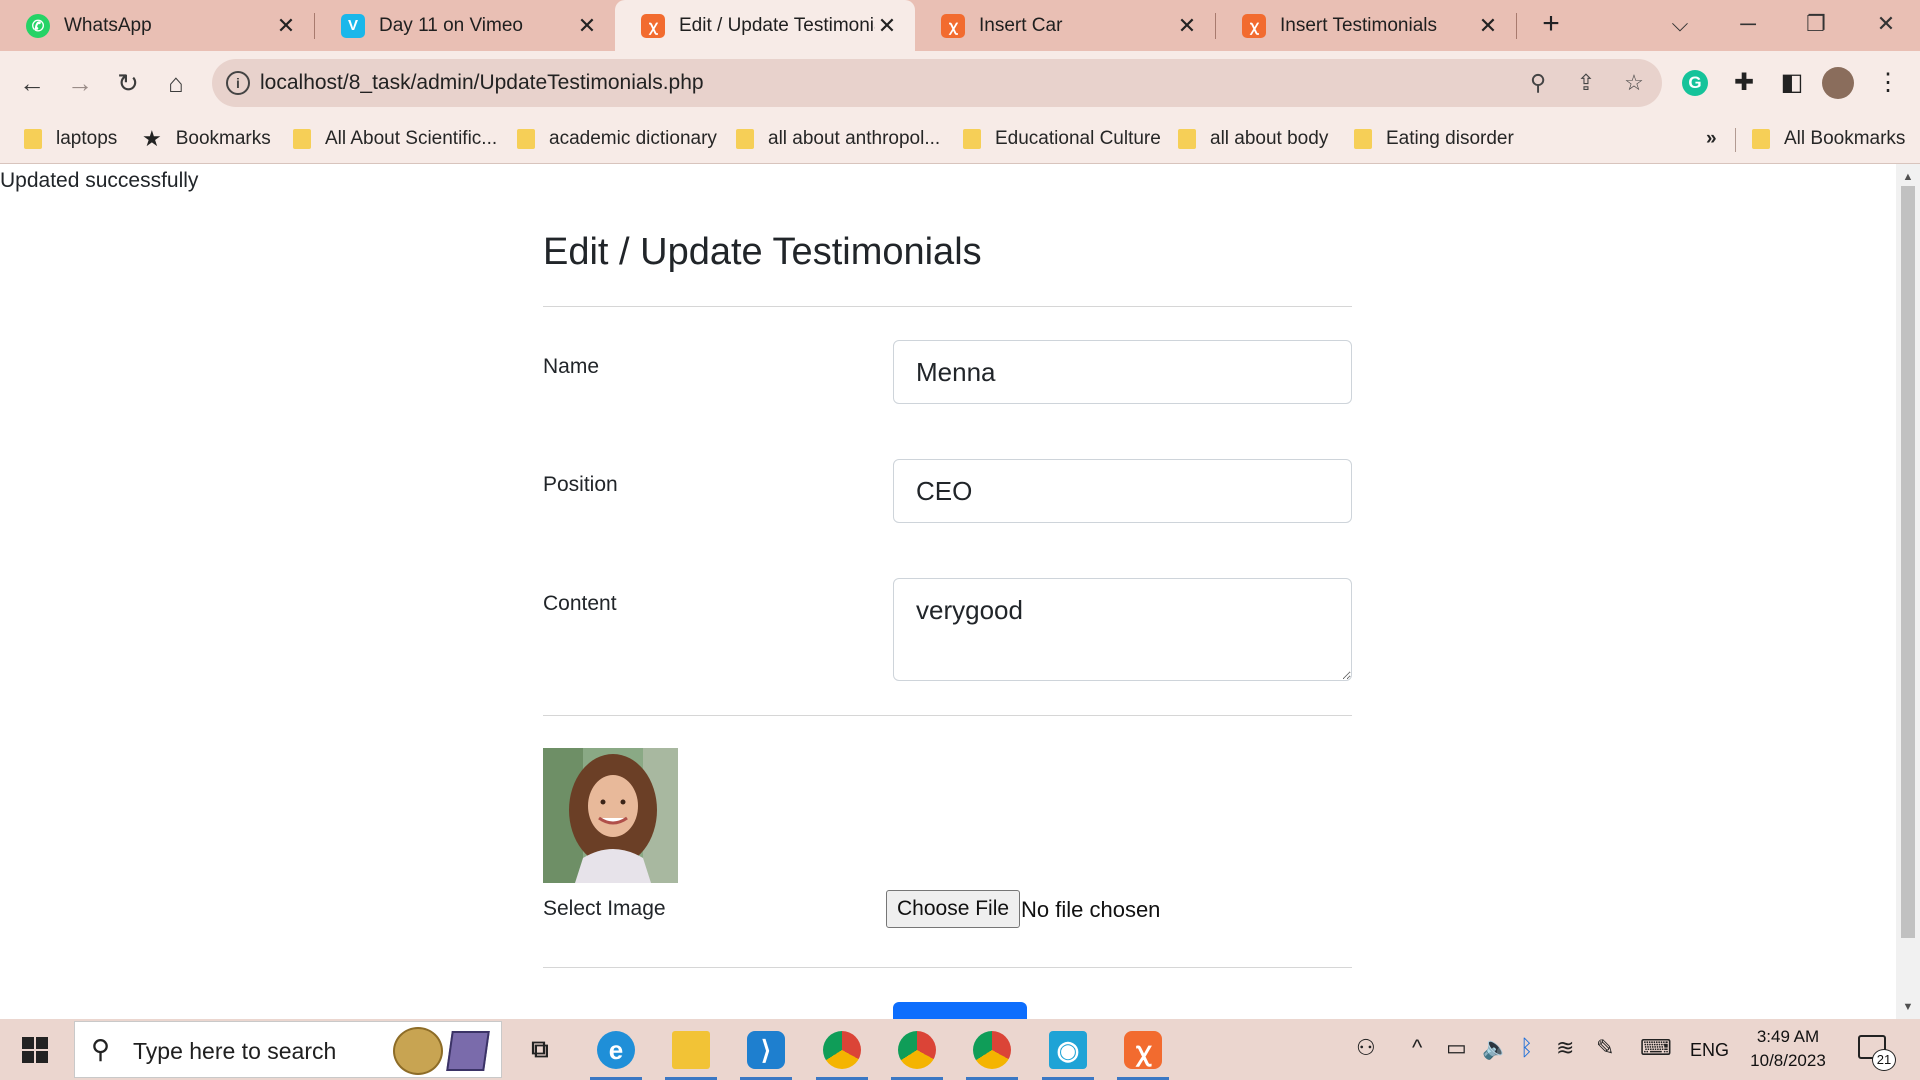 The width and height of the screenshot is (1920, 1080). Describe the element at coordinates (101, 1049) in the screenshot. I see `search-icon: ⚲` at that location.